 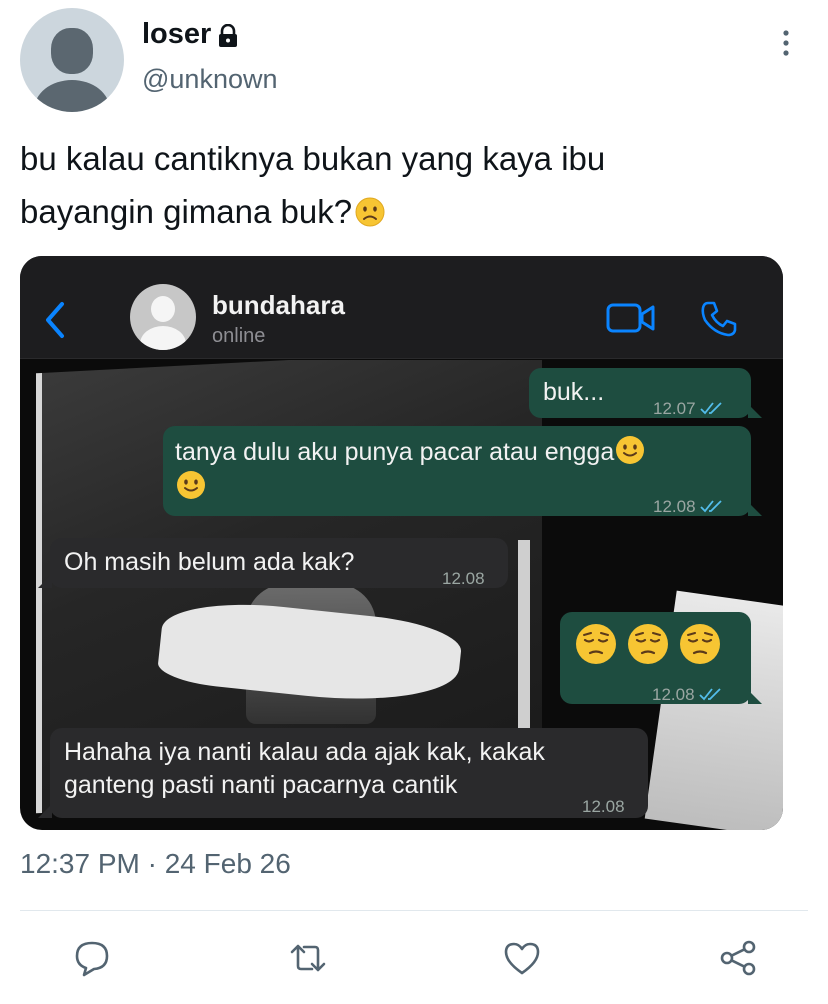 What do you see at coordinates (719, 319) in the screenshot?
I see `phone-call-icon` at bounding box center [719, 319].